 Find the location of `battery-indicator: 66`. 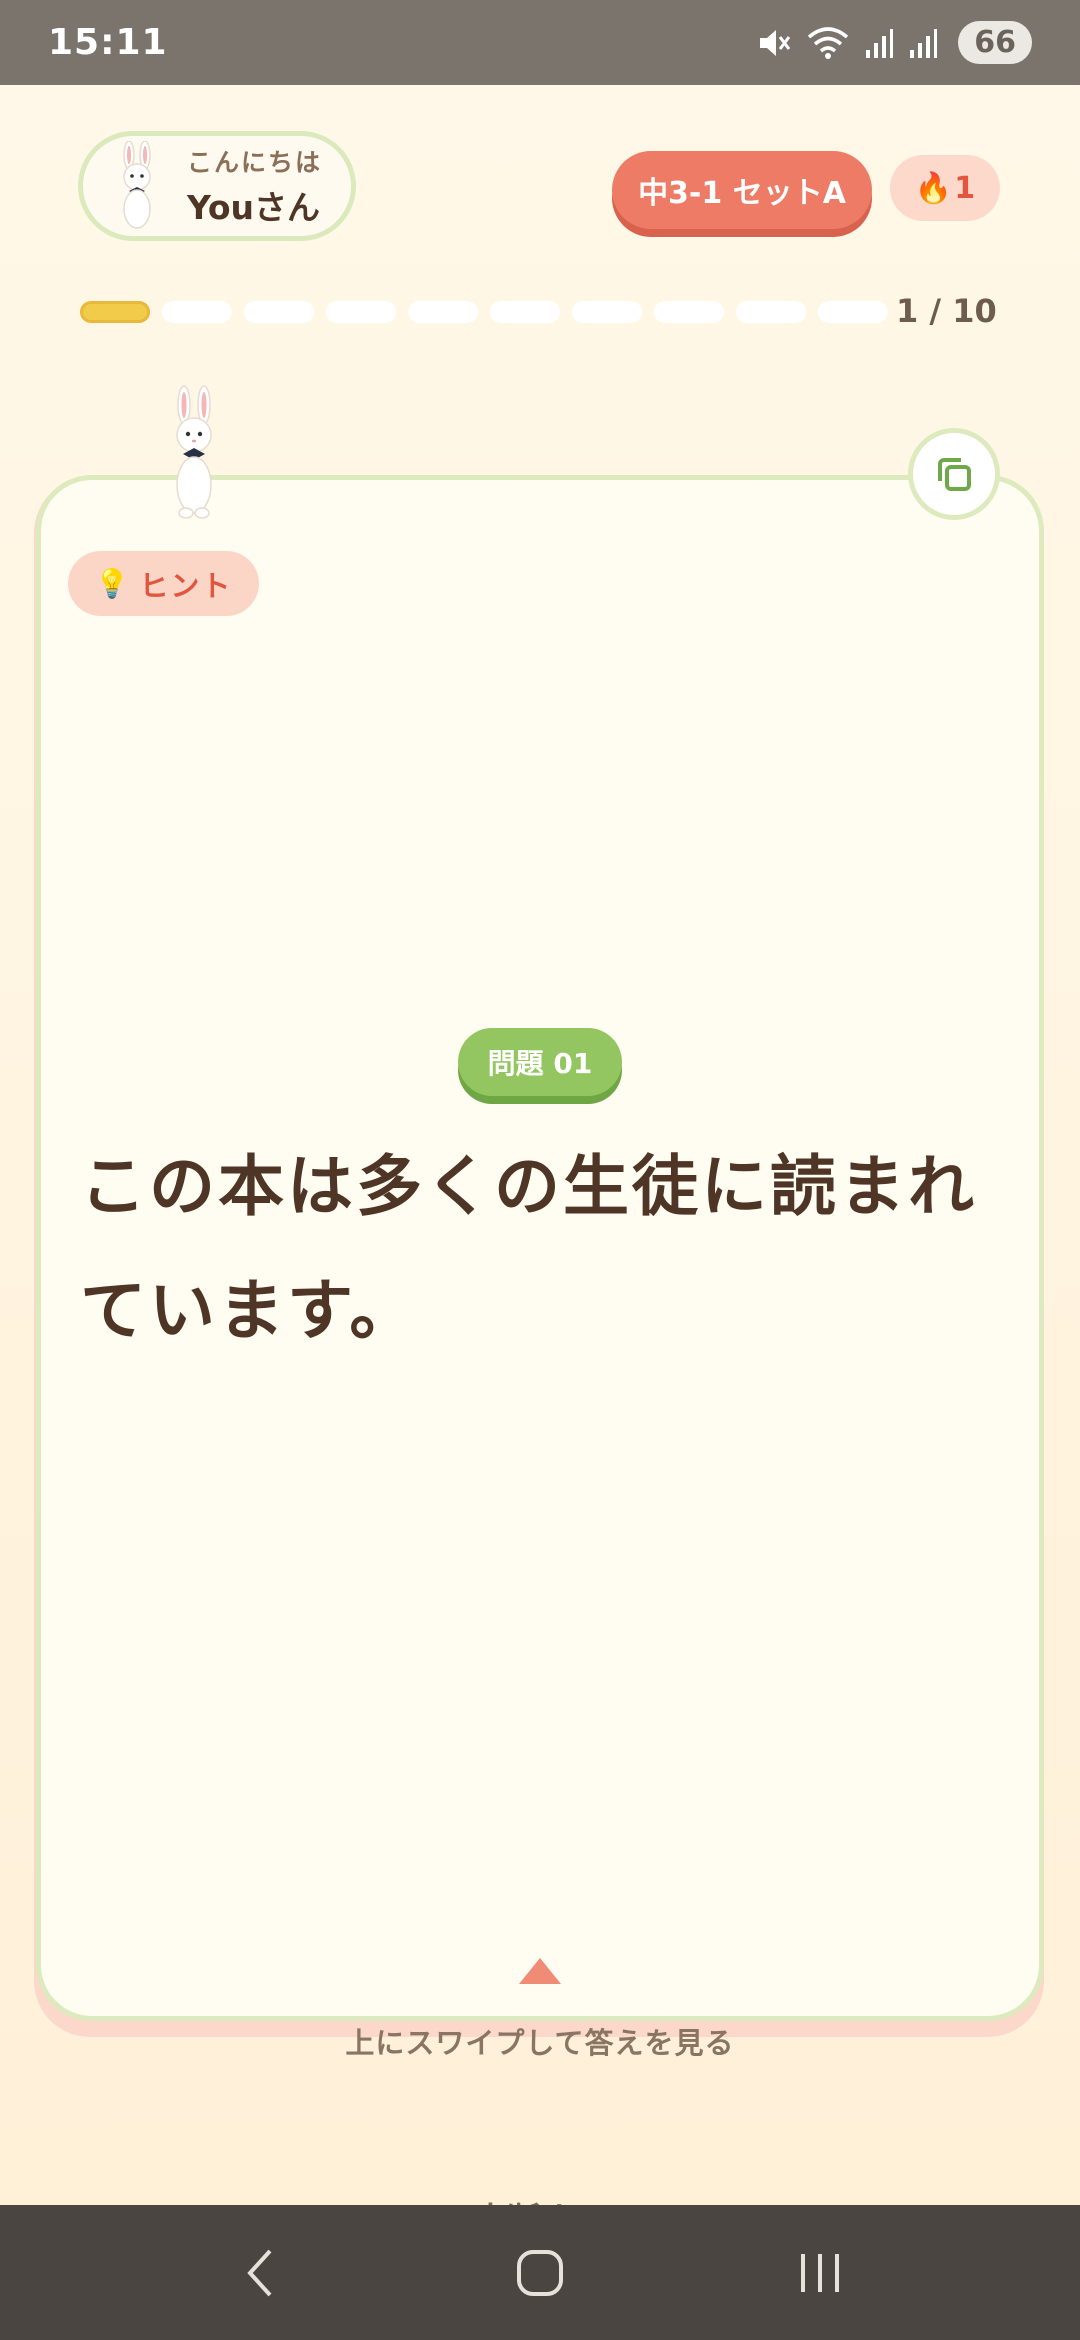

battery-indicator: 66 is located at coordinates (995, 42).